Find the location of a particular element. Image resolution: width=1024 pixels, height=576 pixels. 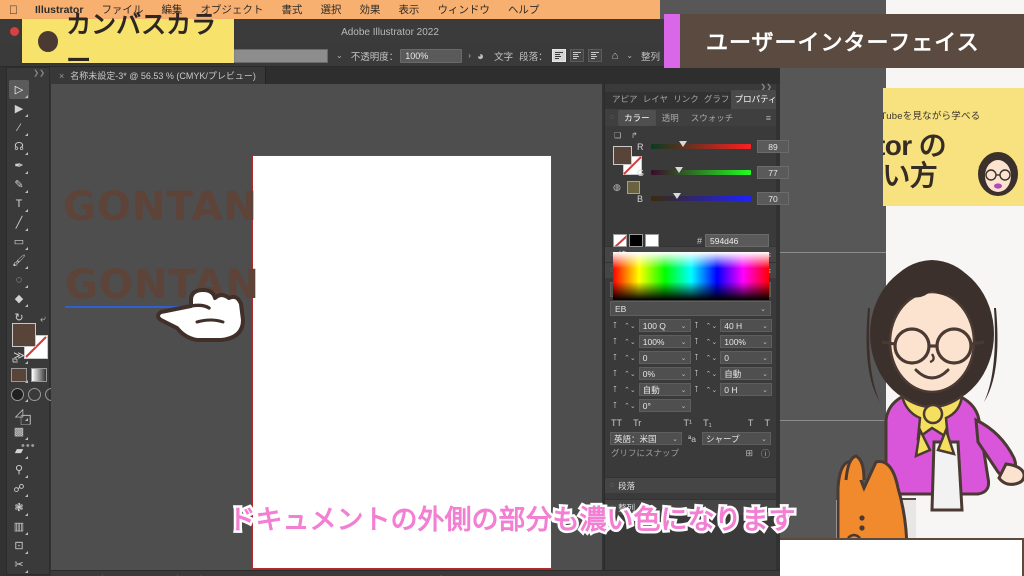

line-segment-tool: ╱ is located at coordinates (19, 222).